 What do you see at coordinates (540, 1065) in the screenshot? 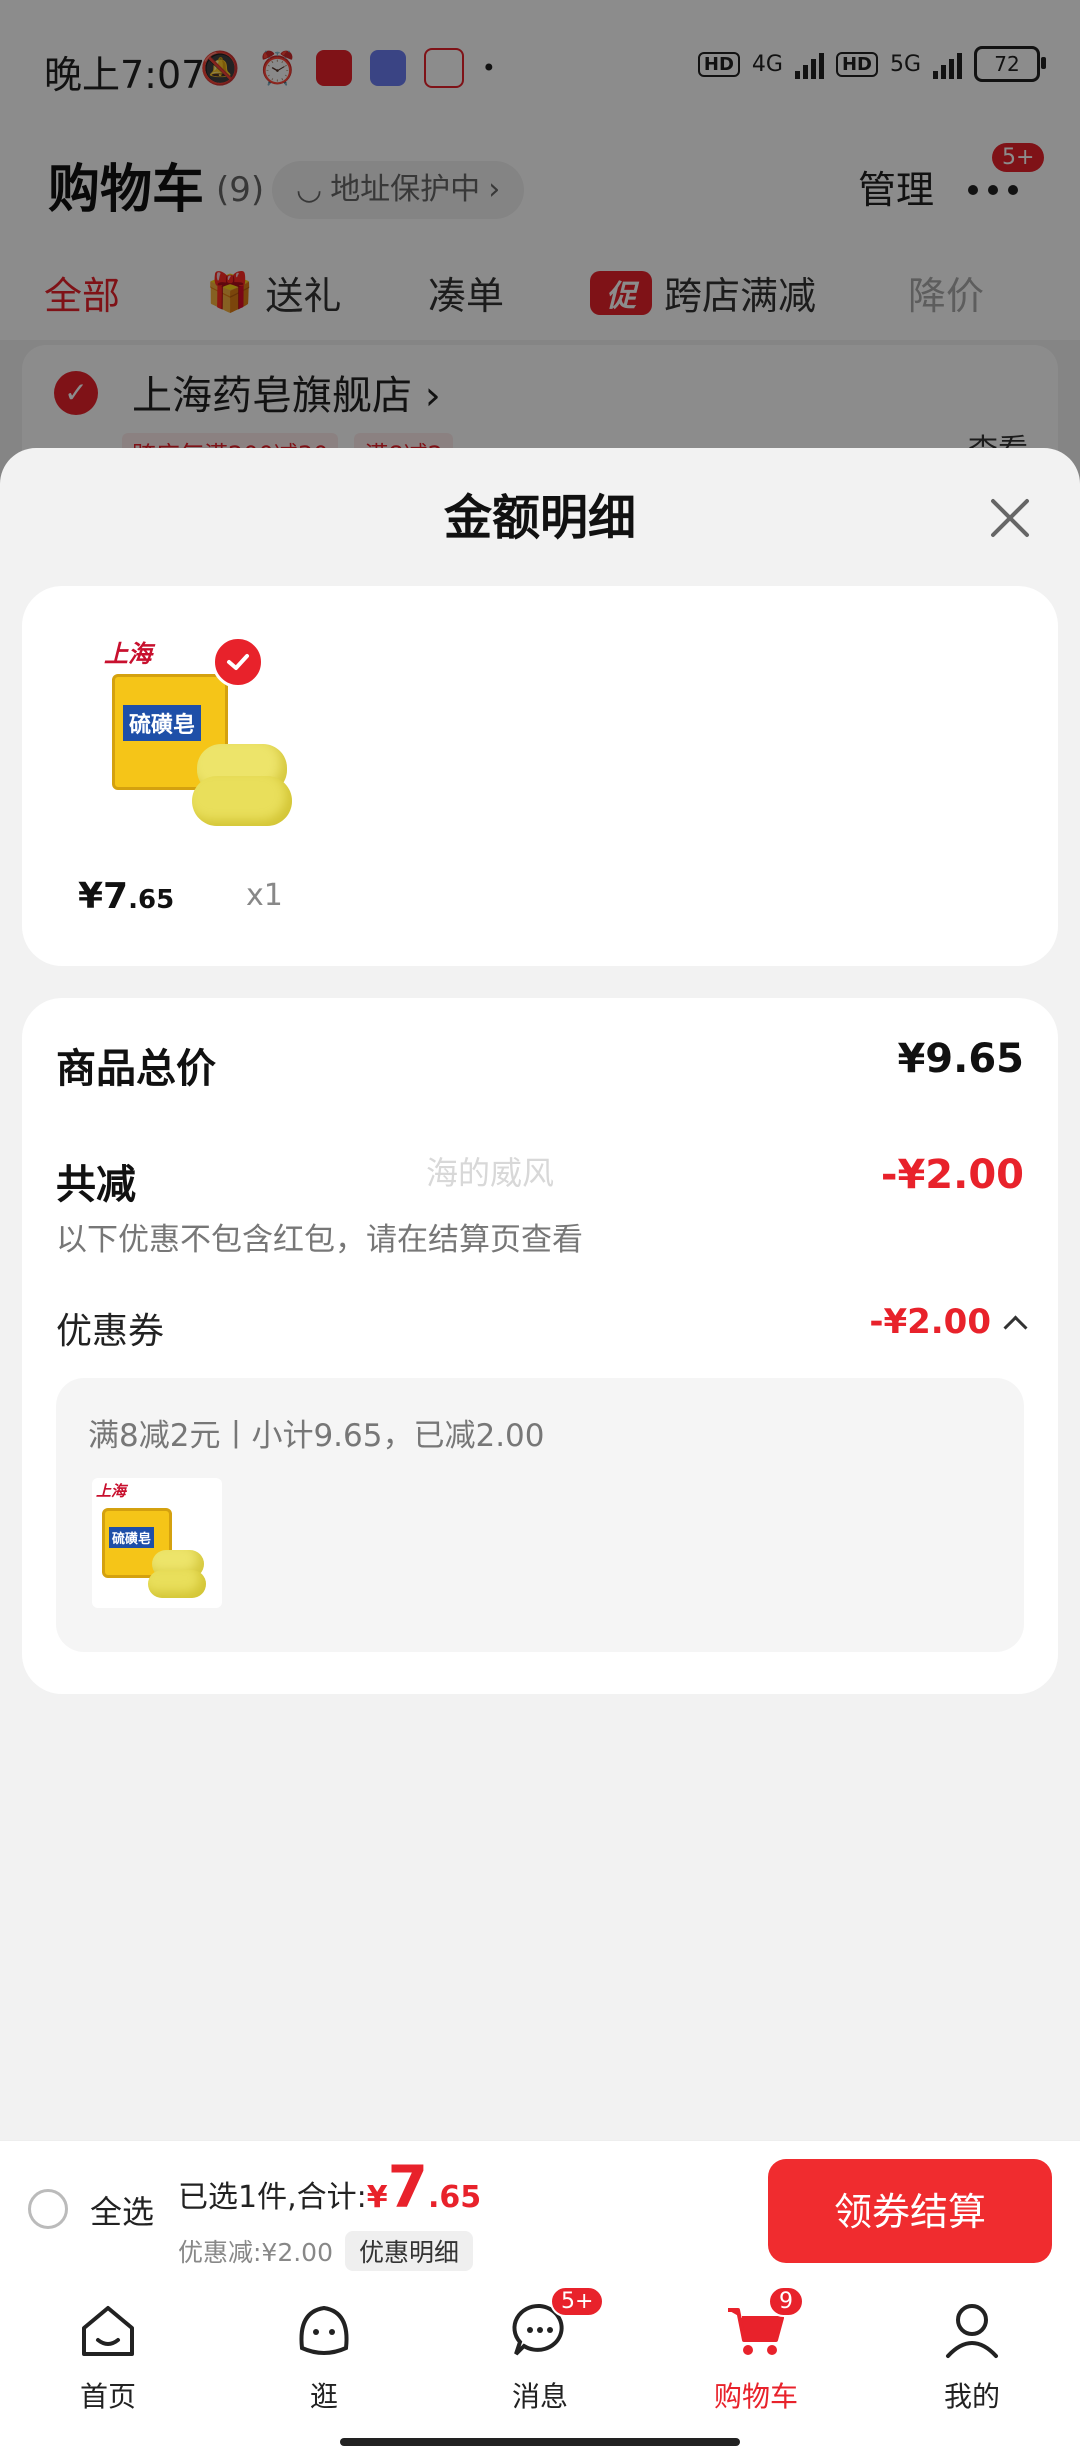
I see `total-row: 商品总价 ¥9.65` at bounding box center [540, 1065].